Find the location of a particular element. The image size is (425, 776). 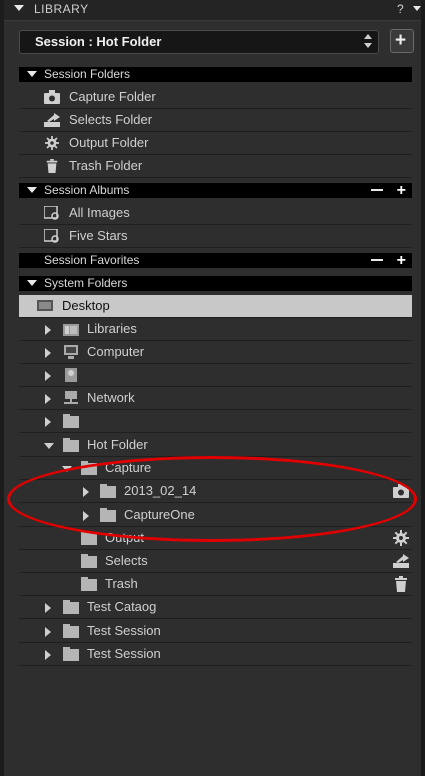

plus-icon: + is located at coordinates (401, 40).